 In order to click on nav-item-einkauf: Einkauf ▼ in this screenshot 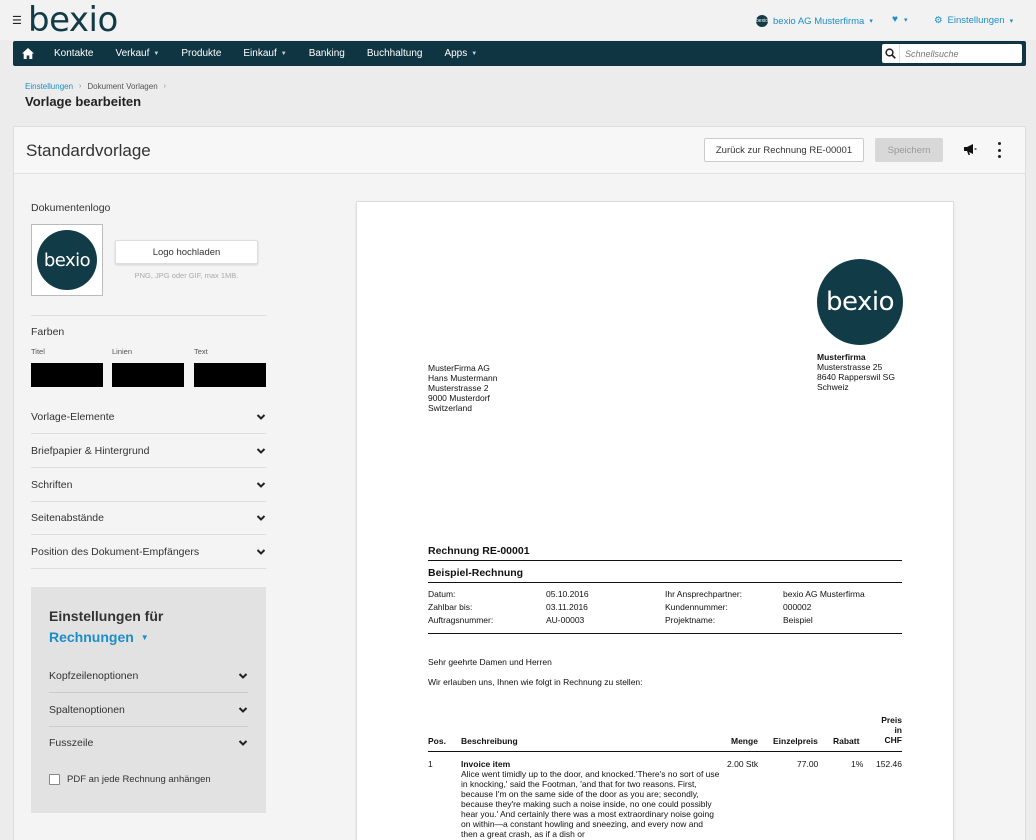, I will do `click(264, 53)`.